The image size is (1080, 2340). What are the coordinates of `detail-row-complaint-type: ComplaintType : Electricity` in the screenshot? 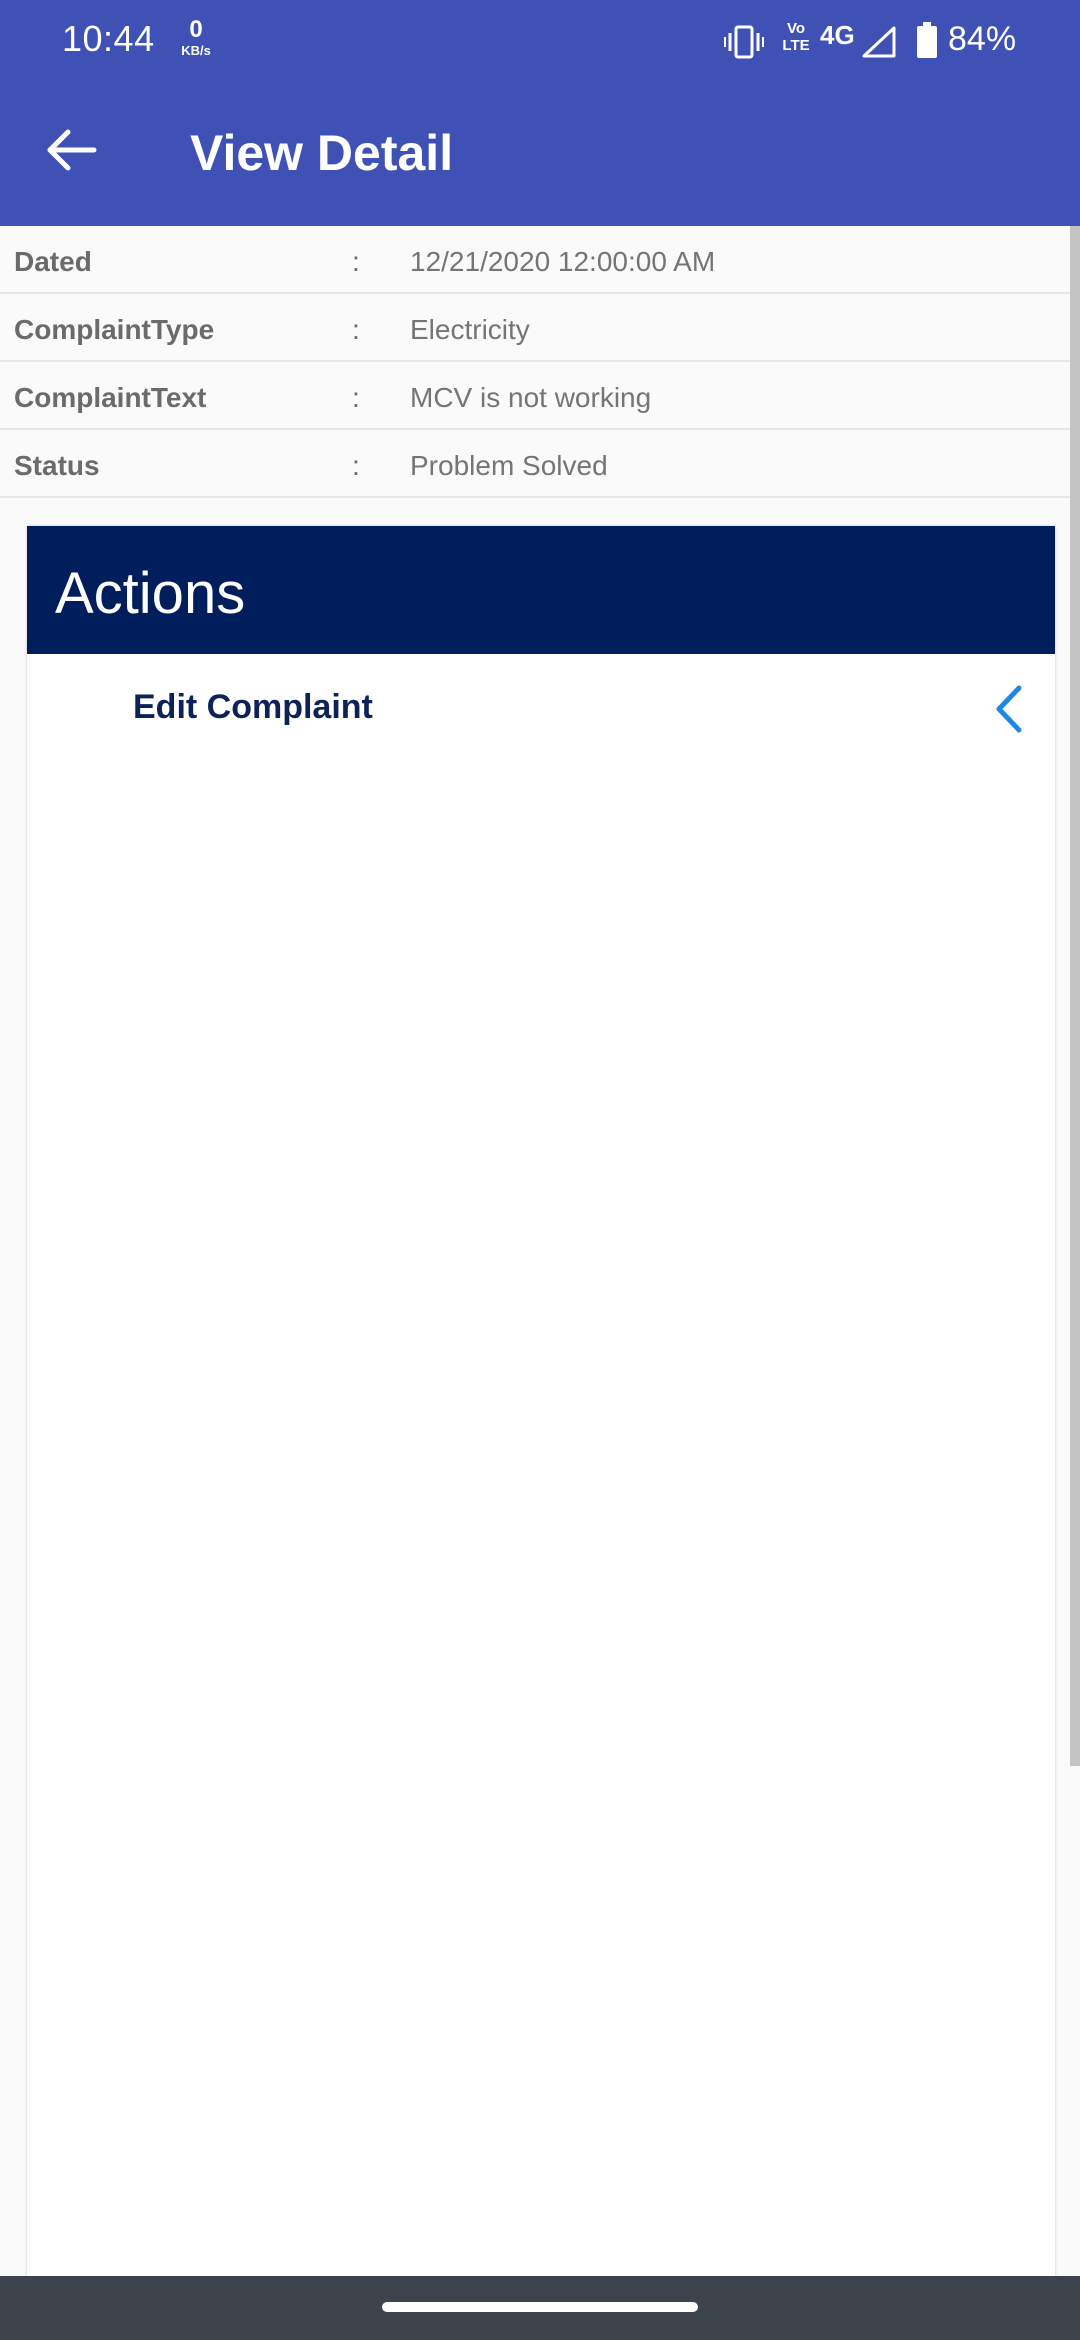 It's located at (535, 328).